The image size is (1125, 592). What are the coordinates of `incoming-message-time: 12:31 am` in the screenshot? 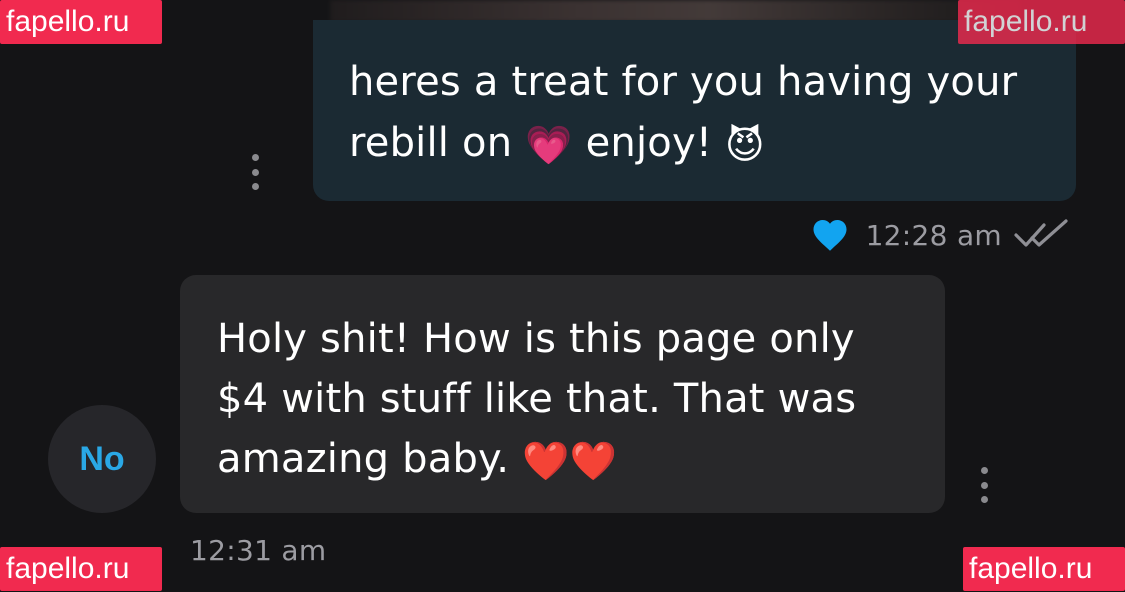 It's located at (258, 550).